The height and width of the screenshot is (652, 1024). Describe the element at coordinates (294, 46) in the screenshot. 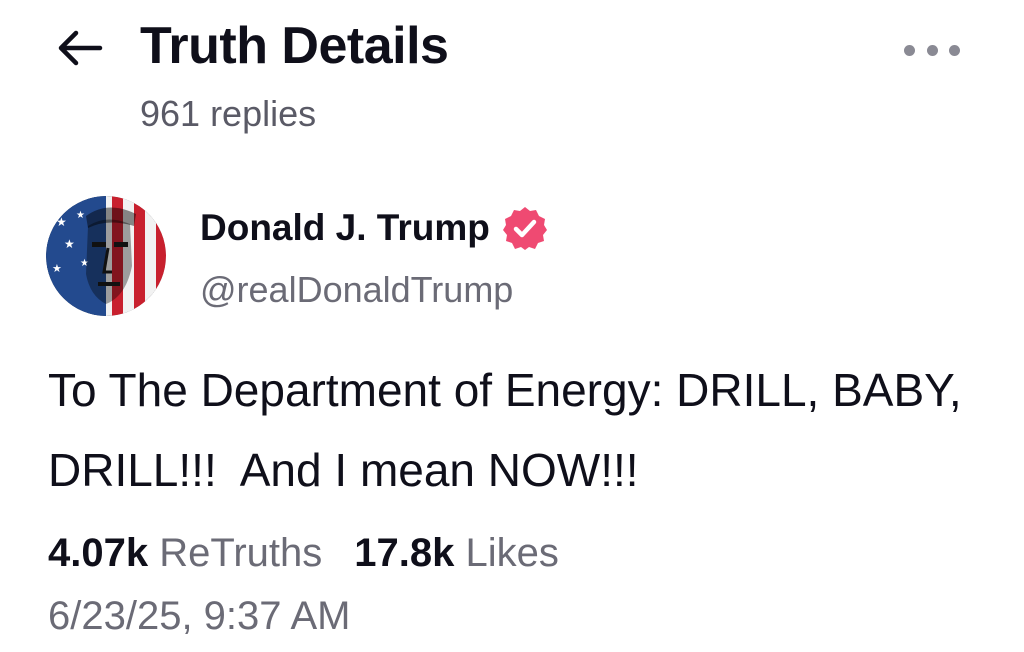

I see `page-title: Truth Details` at that location.